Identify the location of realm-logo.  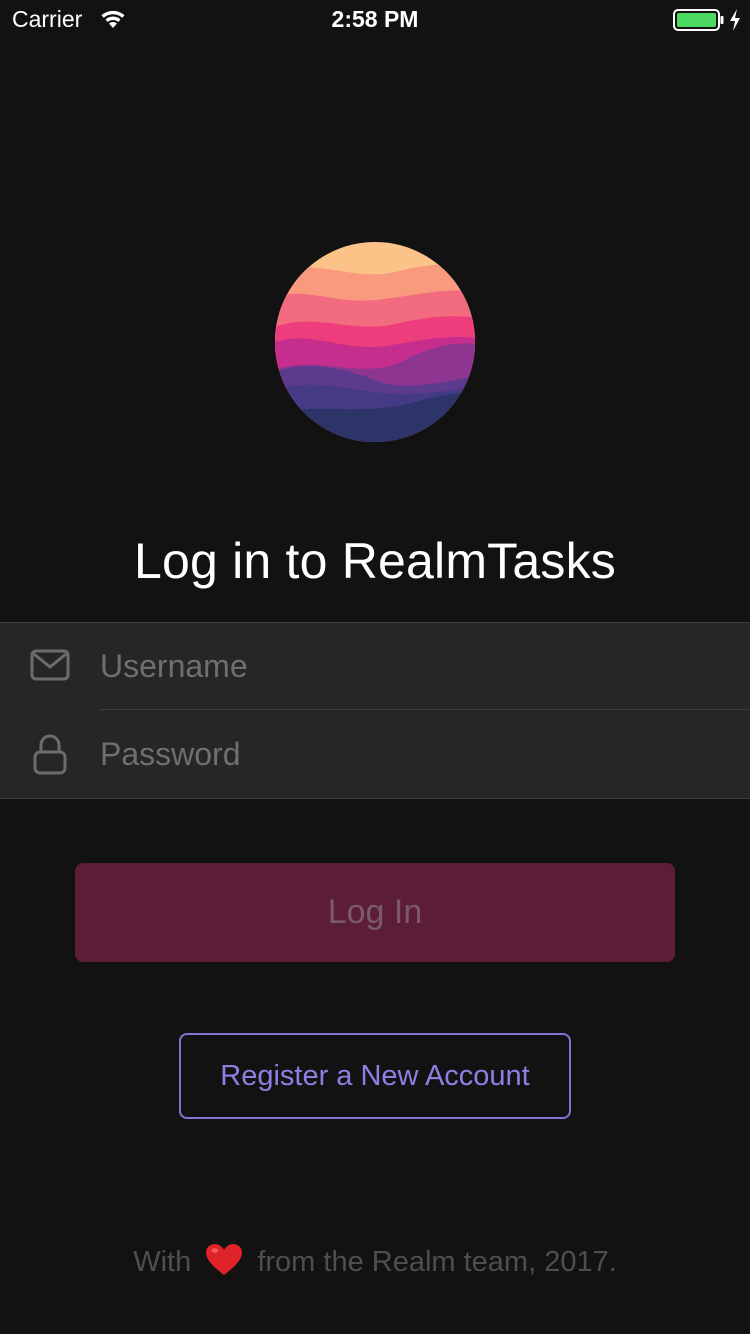
(375, 342).